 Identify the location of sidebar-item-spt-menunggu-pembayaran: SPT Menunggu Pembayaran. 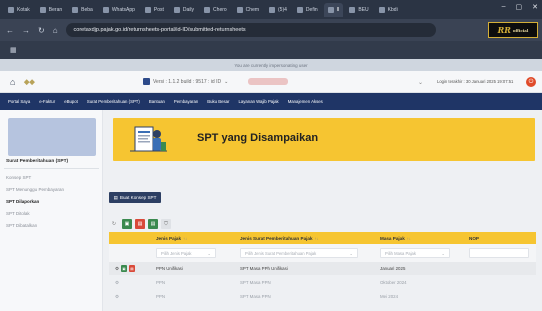
(51, 189).